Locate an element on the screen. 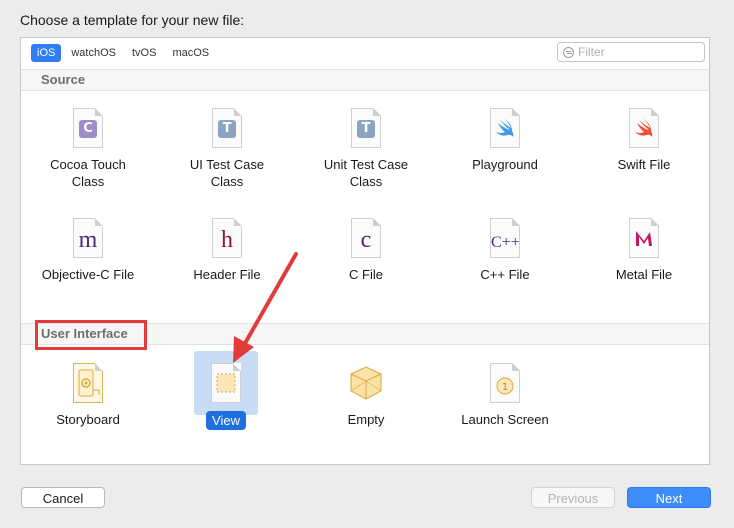  next-button: Next is located at coordinates (669, 497).